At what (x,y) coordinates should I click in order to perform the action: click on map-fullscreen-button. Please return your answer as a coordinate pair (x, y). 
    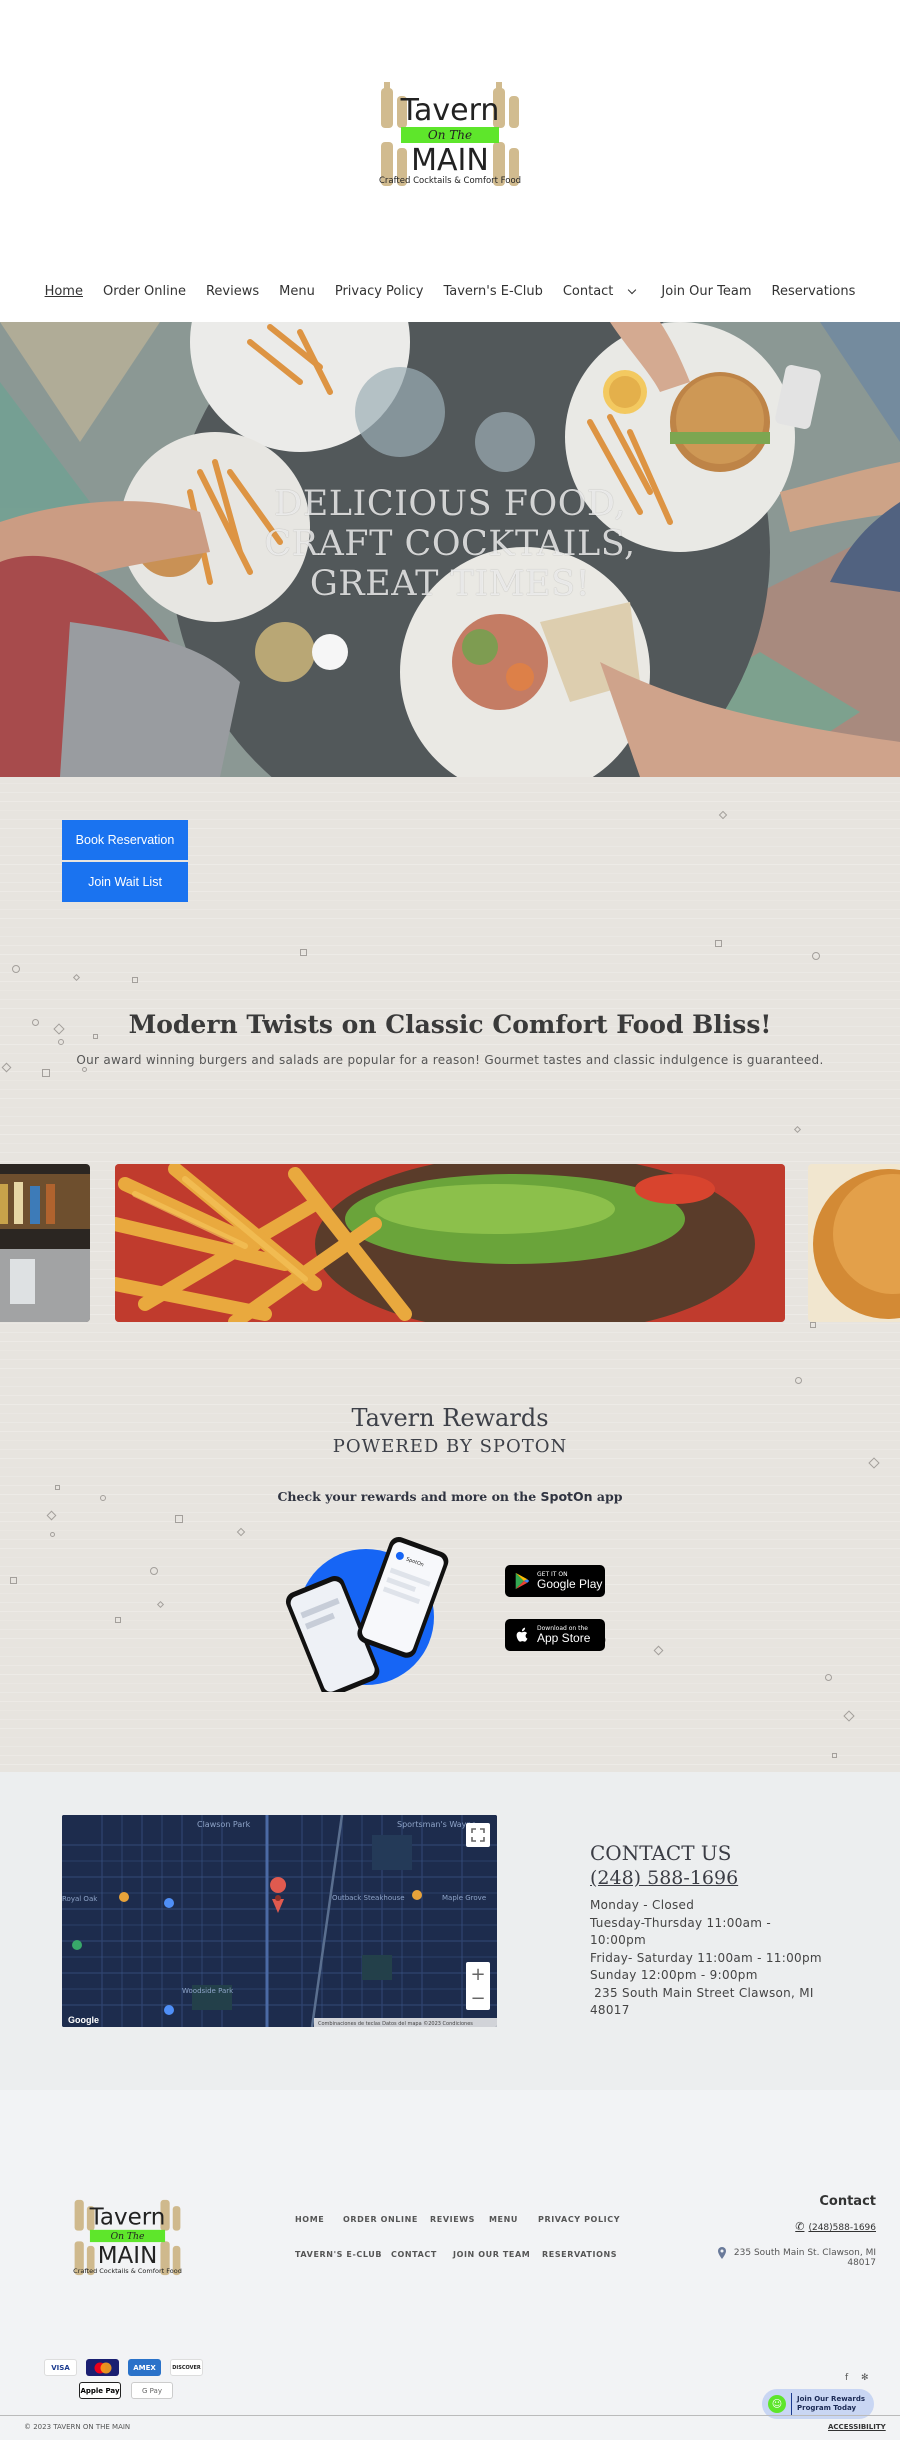
    Looking at the image, I should click on (478, 1835).